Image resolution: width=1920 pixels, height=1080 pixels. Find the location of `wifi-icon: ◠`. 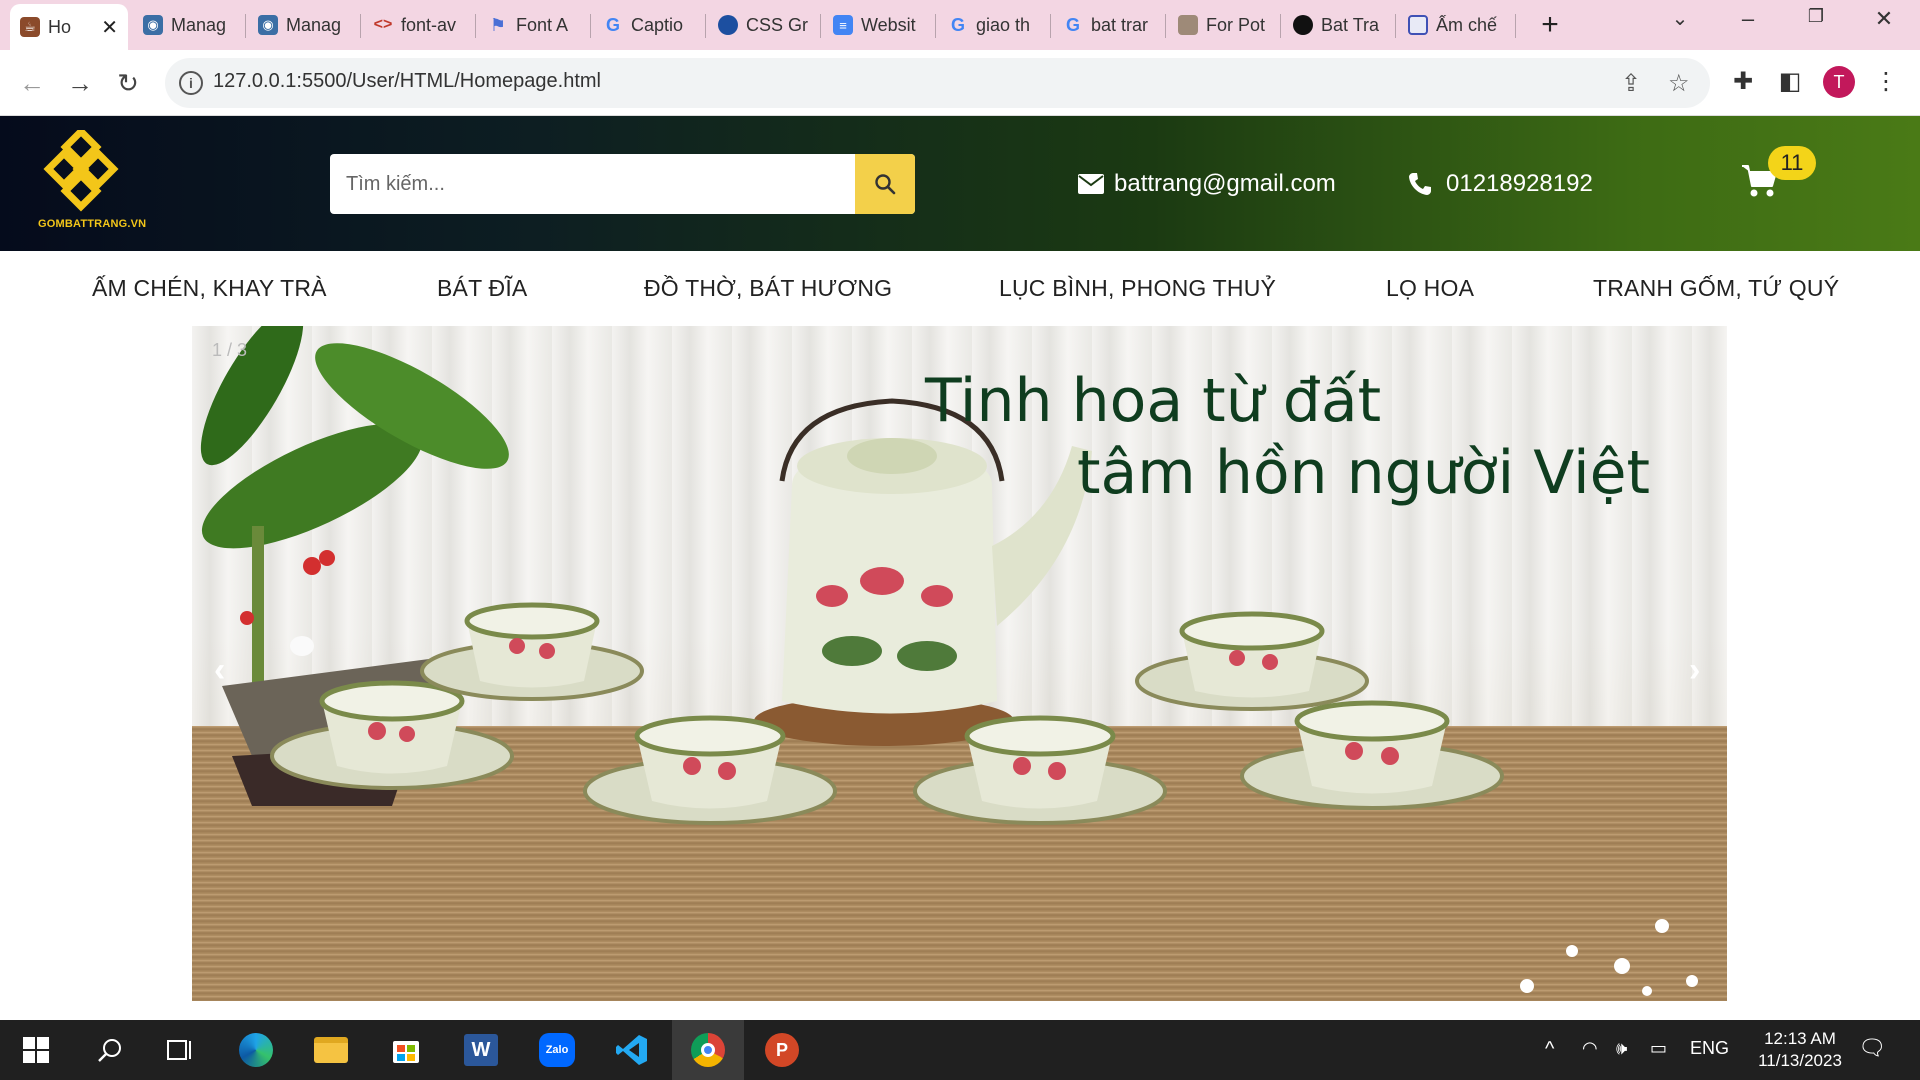

wifi-icon: ◠ is located at coordinates (1590, 1048).